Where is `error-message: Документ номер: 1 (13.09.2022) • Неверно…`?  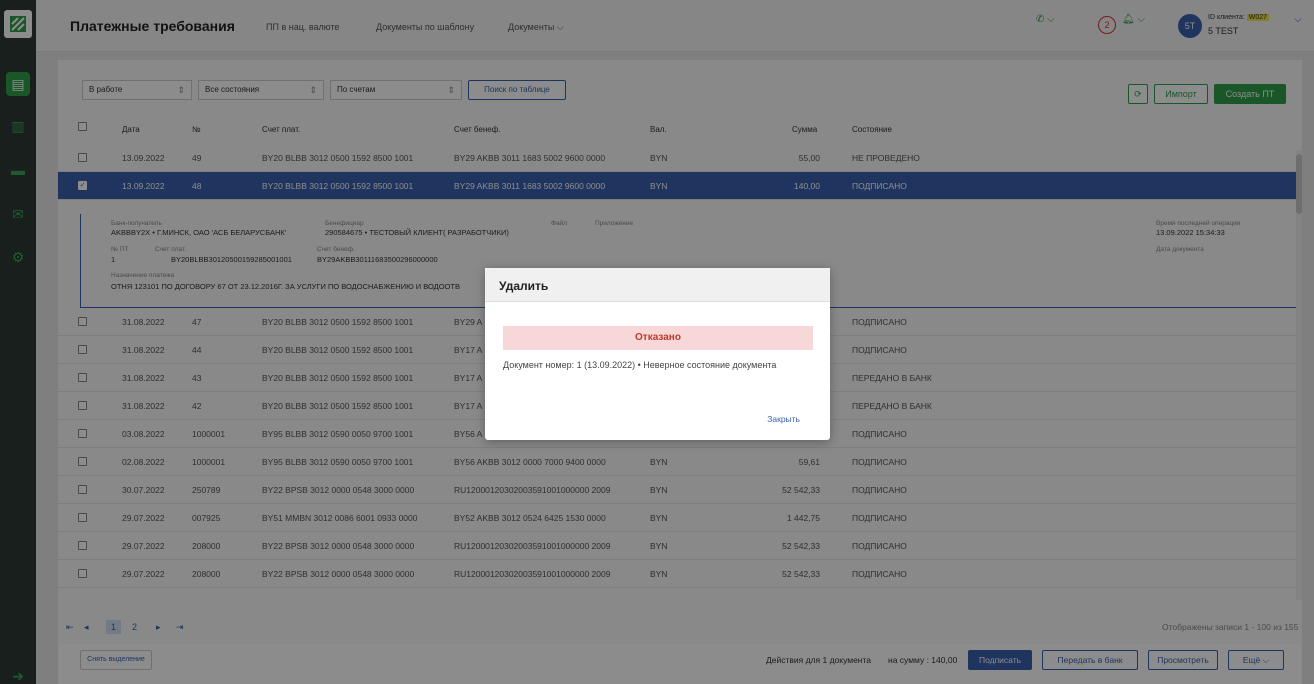 error-message: Документ номер: 1 (13.09.2022) • Неверно… is located at coordinates (640, 365).